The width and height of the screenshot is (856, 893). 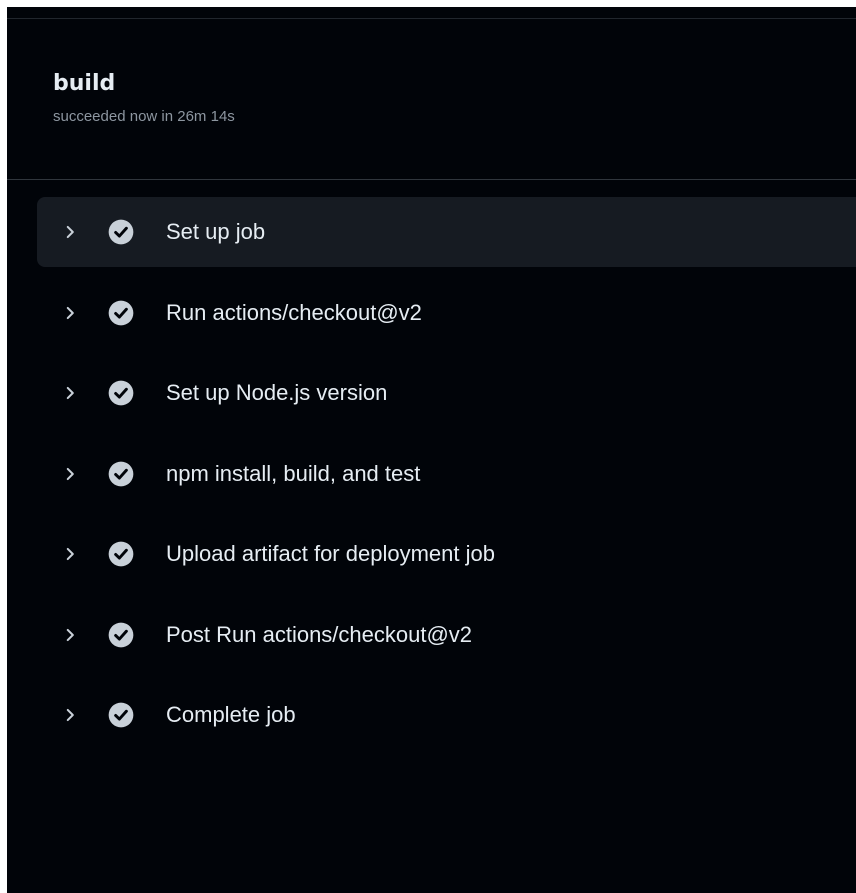 I want to click on step-label: Complete job, so click(x=231, y=714).